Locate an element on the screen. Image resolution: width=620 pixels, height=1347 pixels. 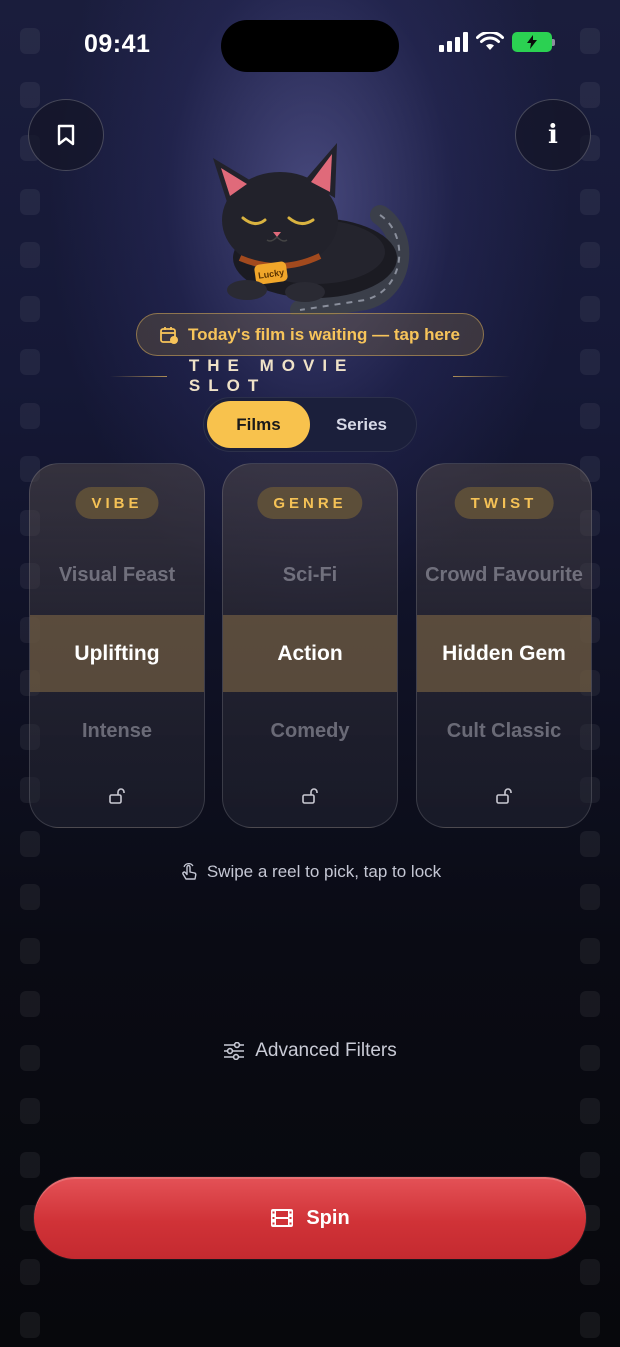
cellular-signal-icon is located at coordinates (453, 42).